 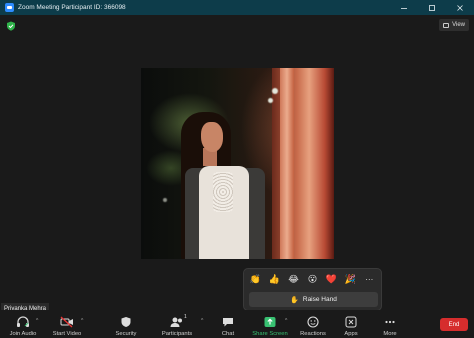 I want to click on apps-icon, so click(x=351, y=322).